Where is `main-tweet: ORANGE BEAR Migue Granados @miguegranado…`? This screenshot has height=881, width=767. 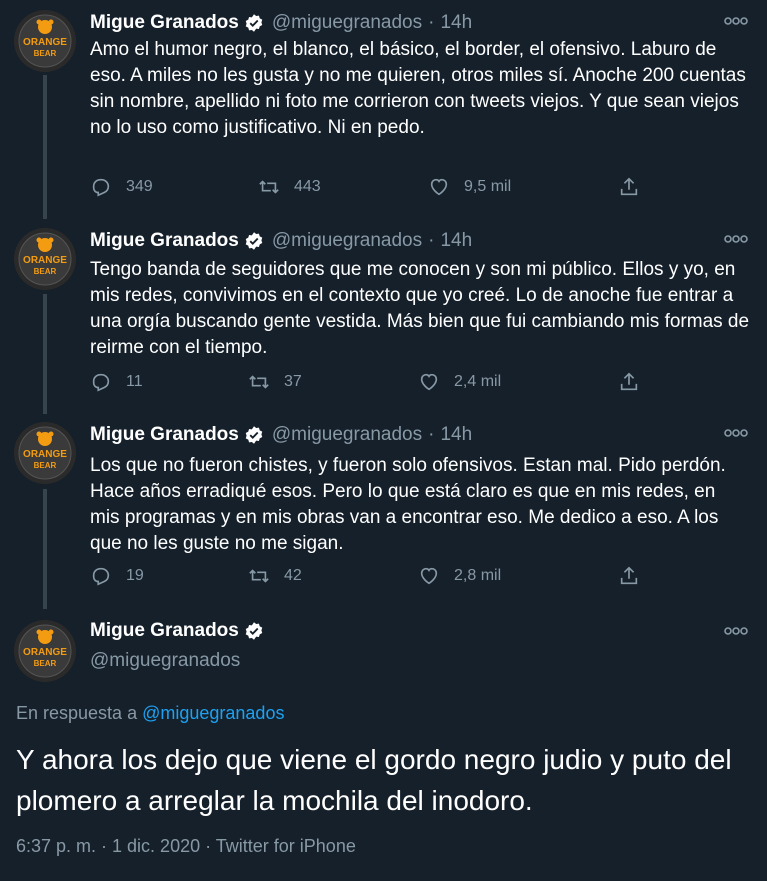
main-tweet: ORANGE BEAR Migue Granados @miguegranado… is located at coordinates (383, 655).